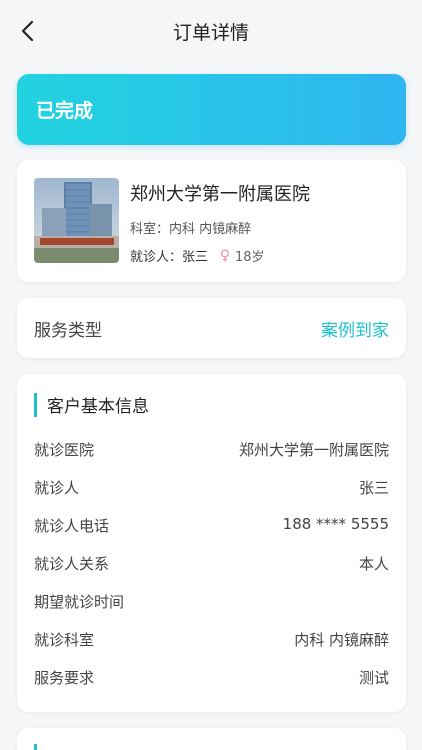 This screenshot has width=422, height=750. What do you see at coordinates (211, 221) in the screenshot?
I see `hospital-card: 郑州大学第一附属医院 科室：内科 内镜麻醉 就诊人：张三 18岁` at bounding box center [211, 221].